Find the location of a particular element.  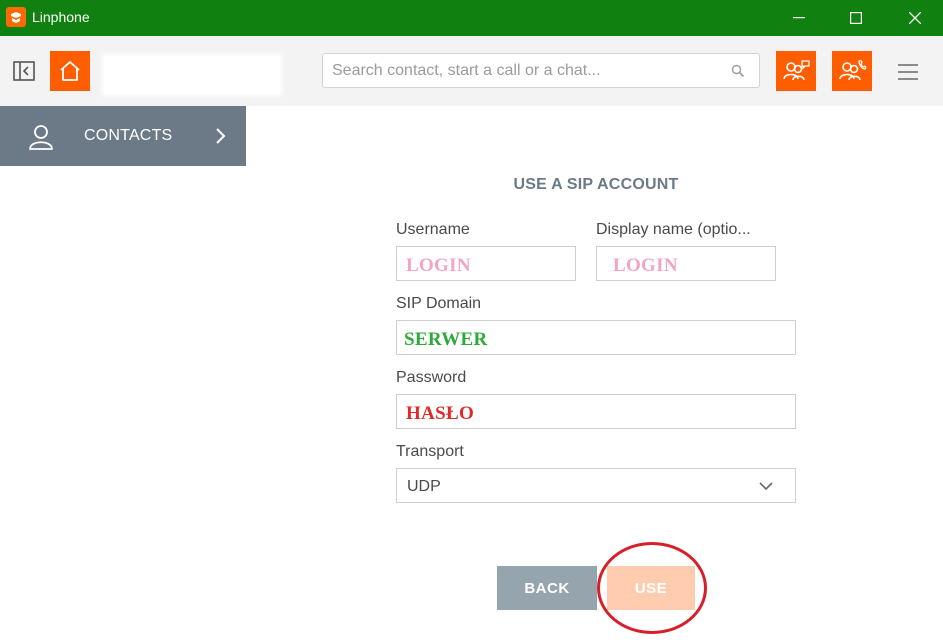

hamburger-menu-icon is located at coordinates (908, 72).